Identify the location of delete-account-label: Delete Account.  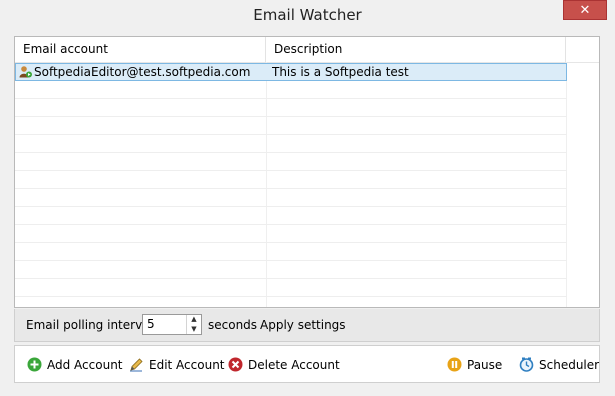
(294, 365).